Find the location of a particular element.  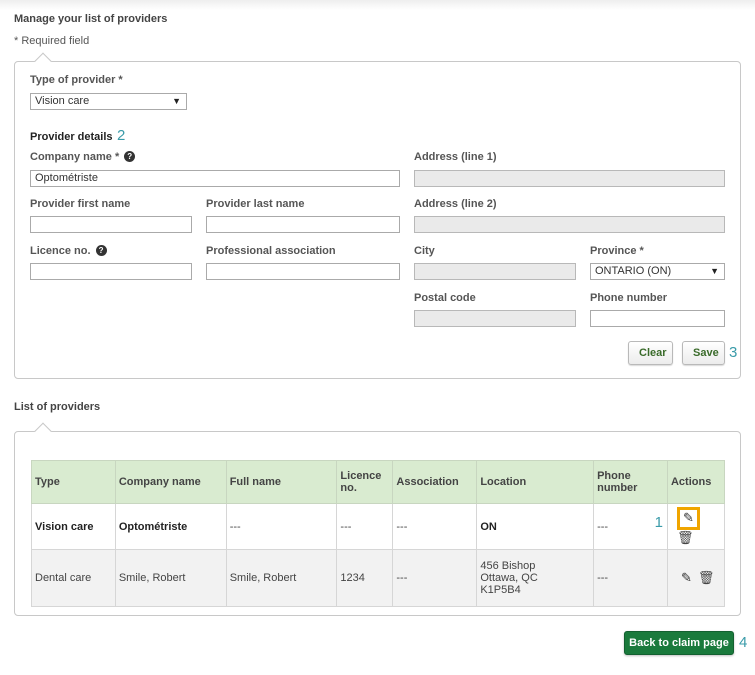

postal-code-input is located at coordinates (495, 318).